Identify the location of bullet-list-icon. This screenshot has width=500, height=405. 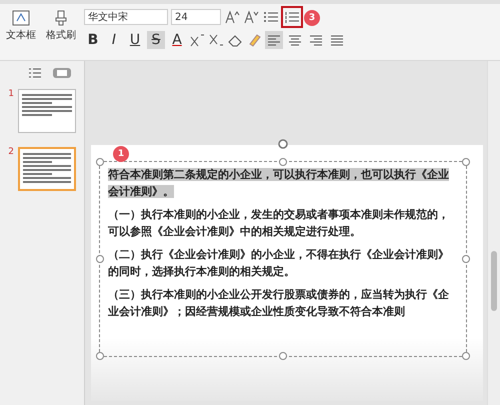
(271, 17).